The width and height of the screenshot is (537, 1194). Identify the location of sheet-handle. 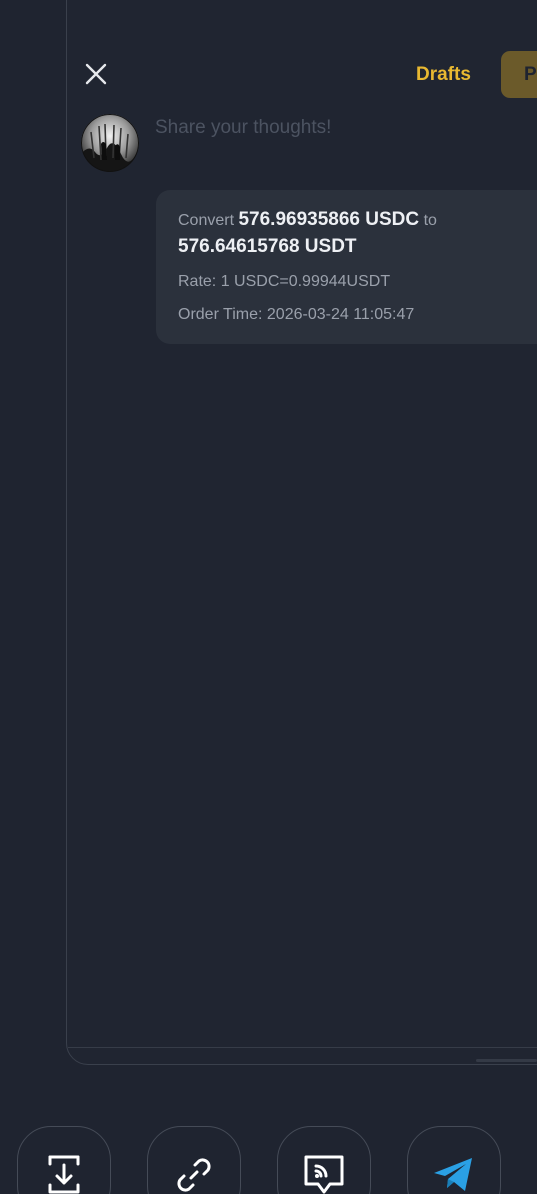
(506, 1060).